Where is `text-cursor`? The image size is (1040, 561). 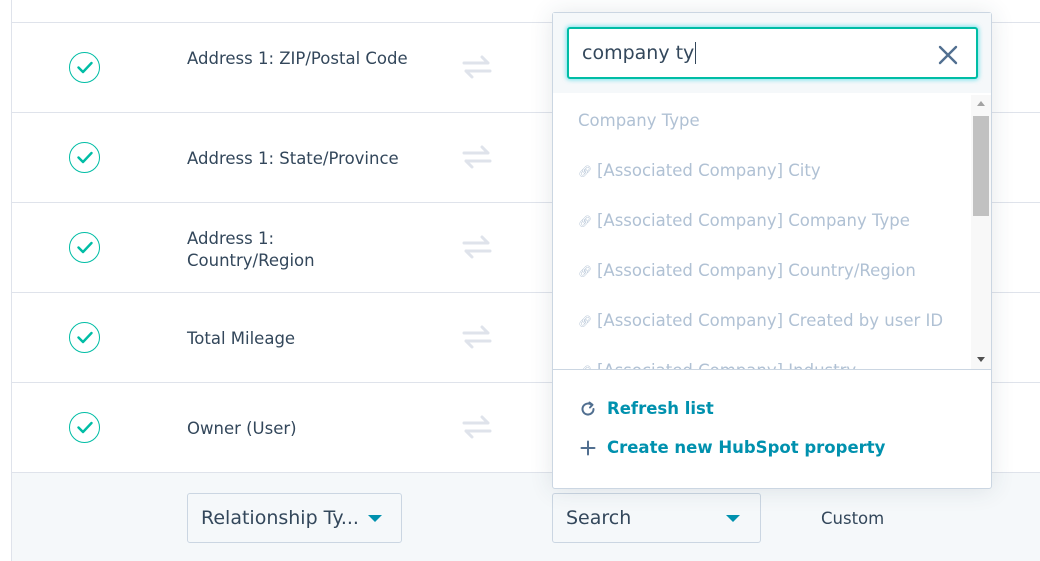
text-cursor is located at coordinates (696, 53).